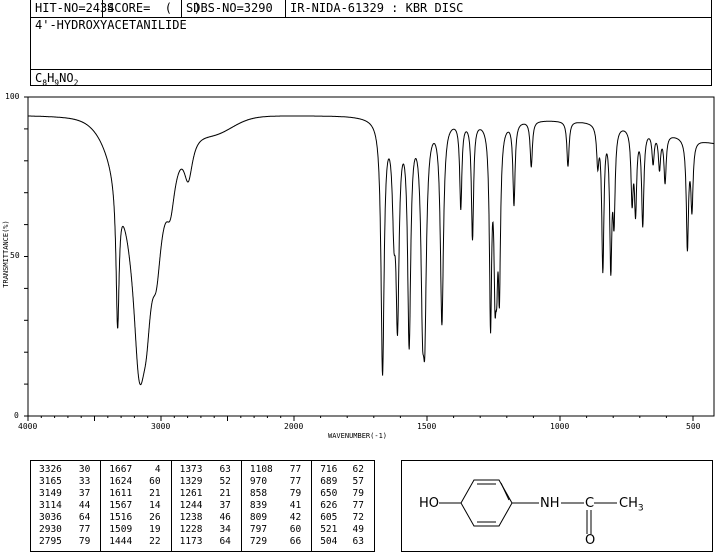 This screenshot has width=715, height=553. I want to click on peak-transmittance: 46, so click(225, 517).